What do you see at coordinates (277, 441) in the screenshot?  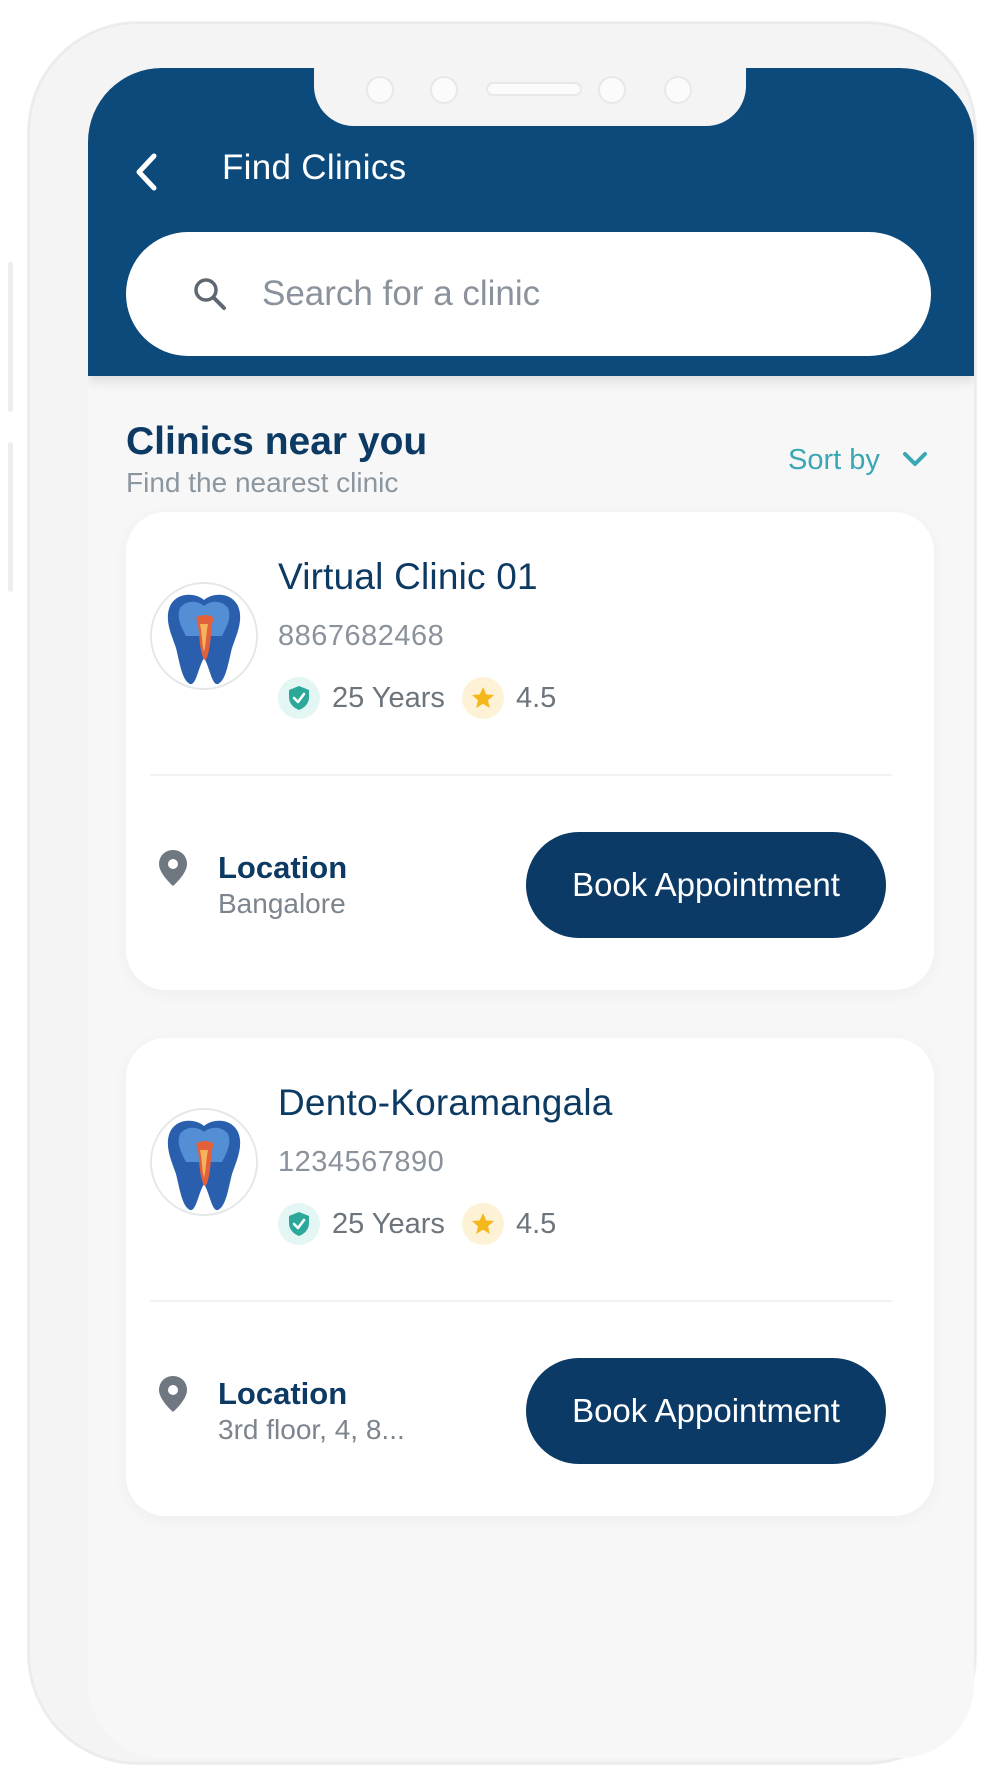 I see `section-title: Clinics near you` at bounding box center [277, 441].